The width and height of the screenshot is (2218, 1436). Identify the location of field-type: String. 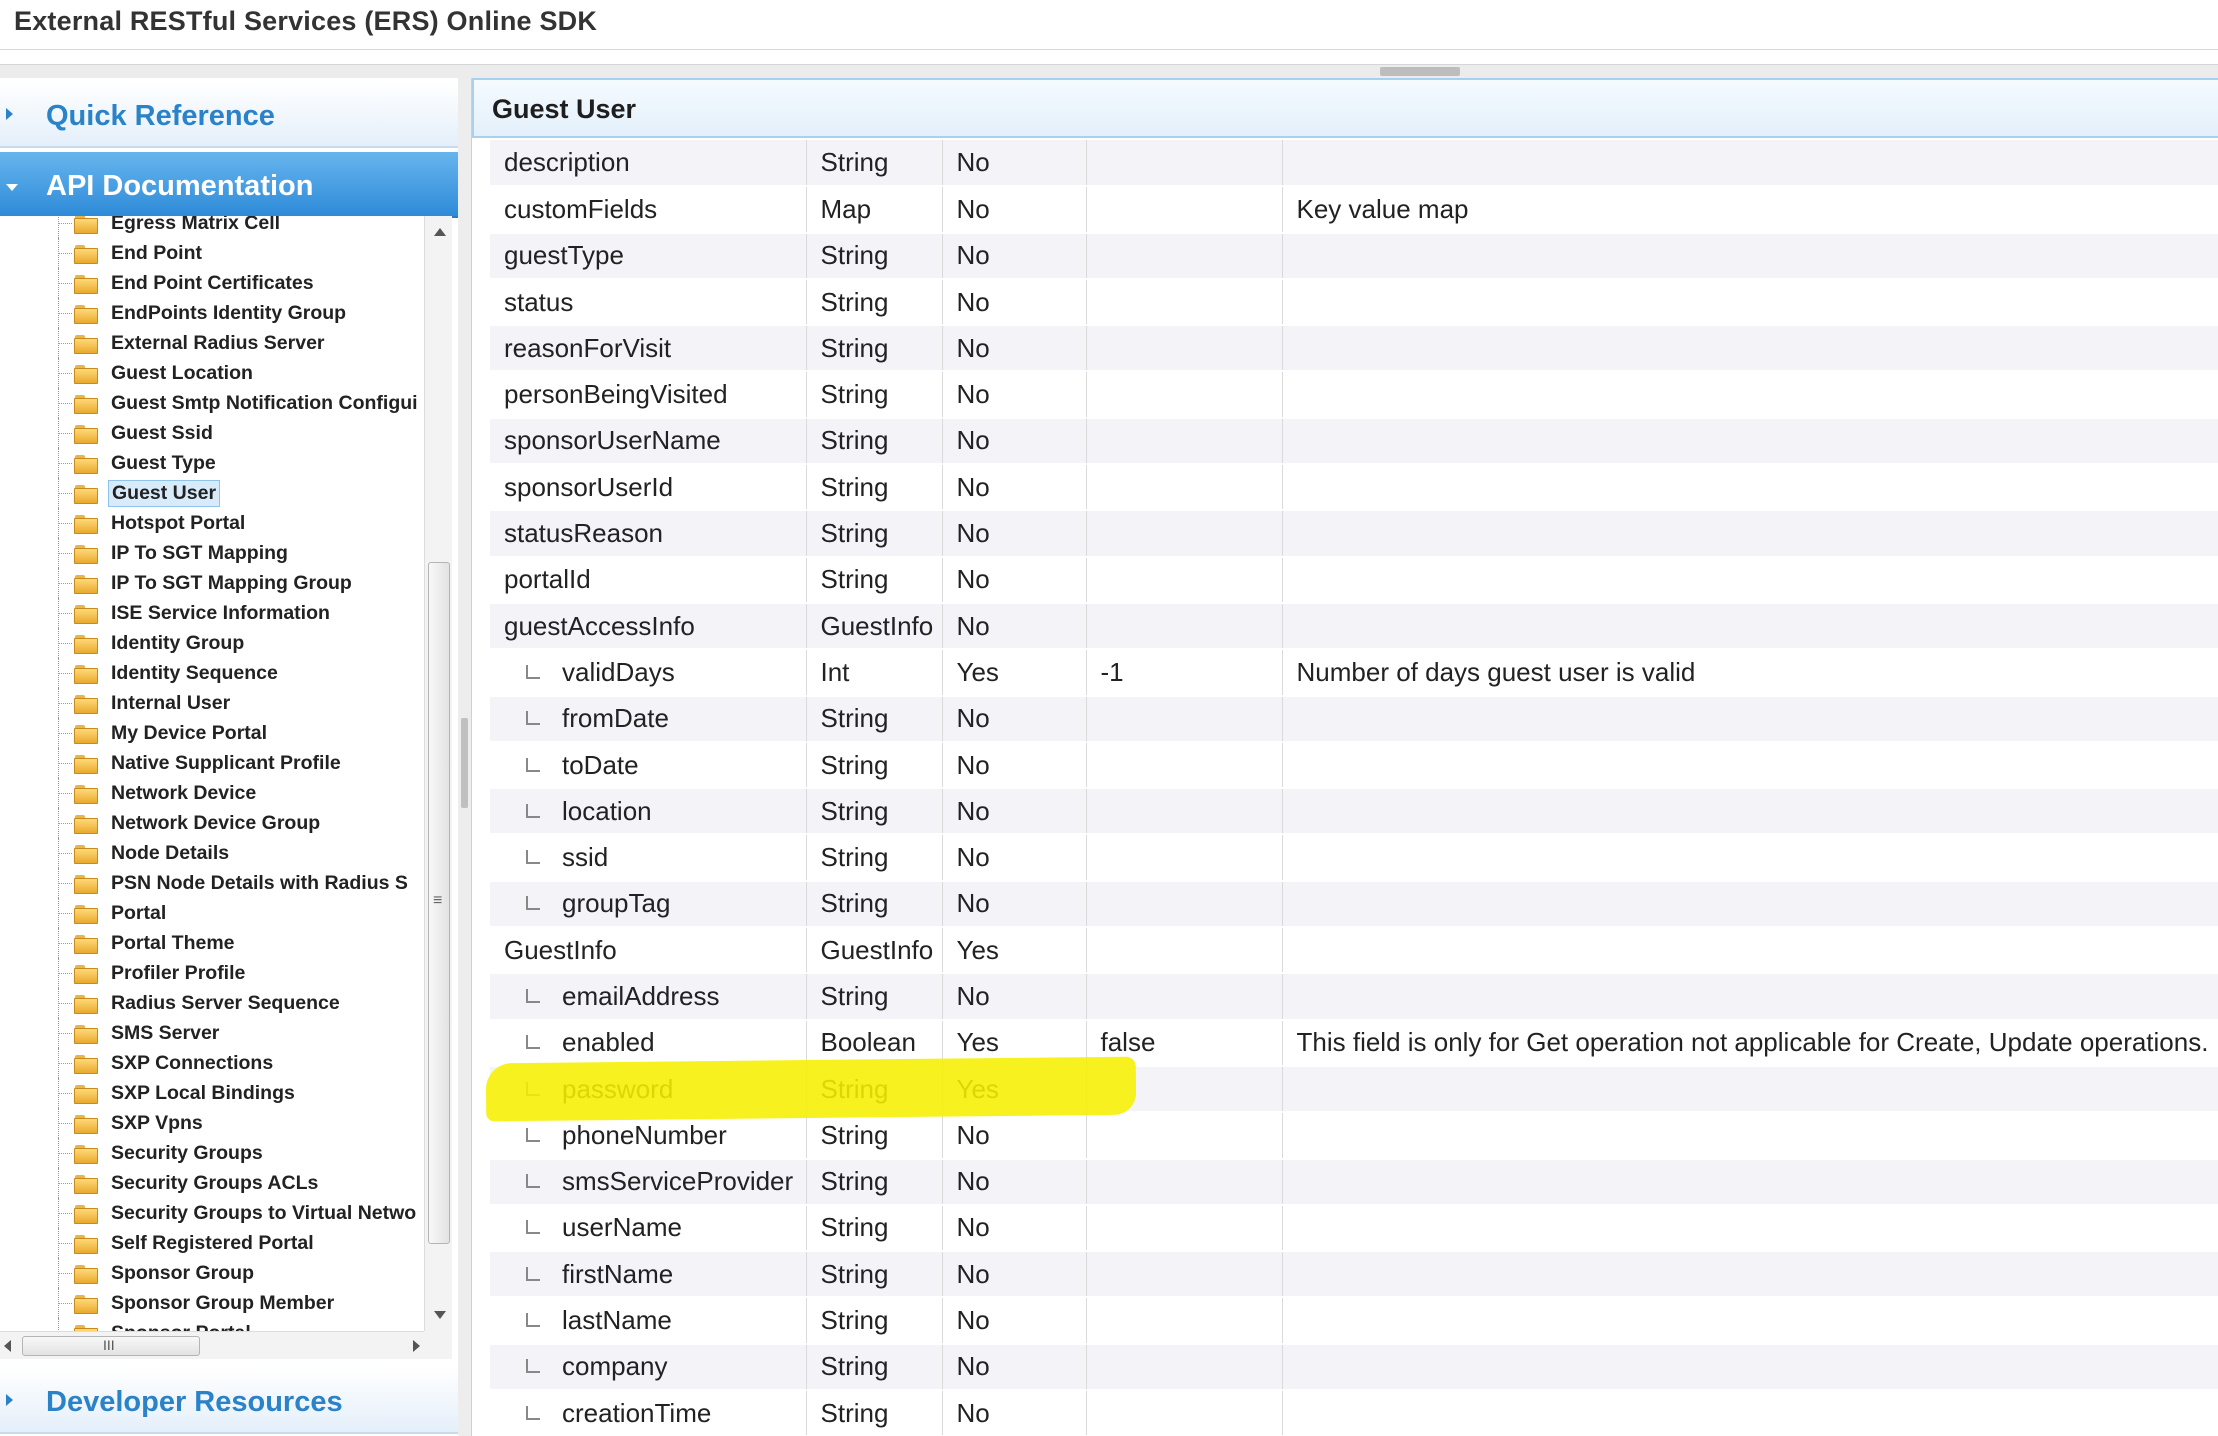
(854, 533).